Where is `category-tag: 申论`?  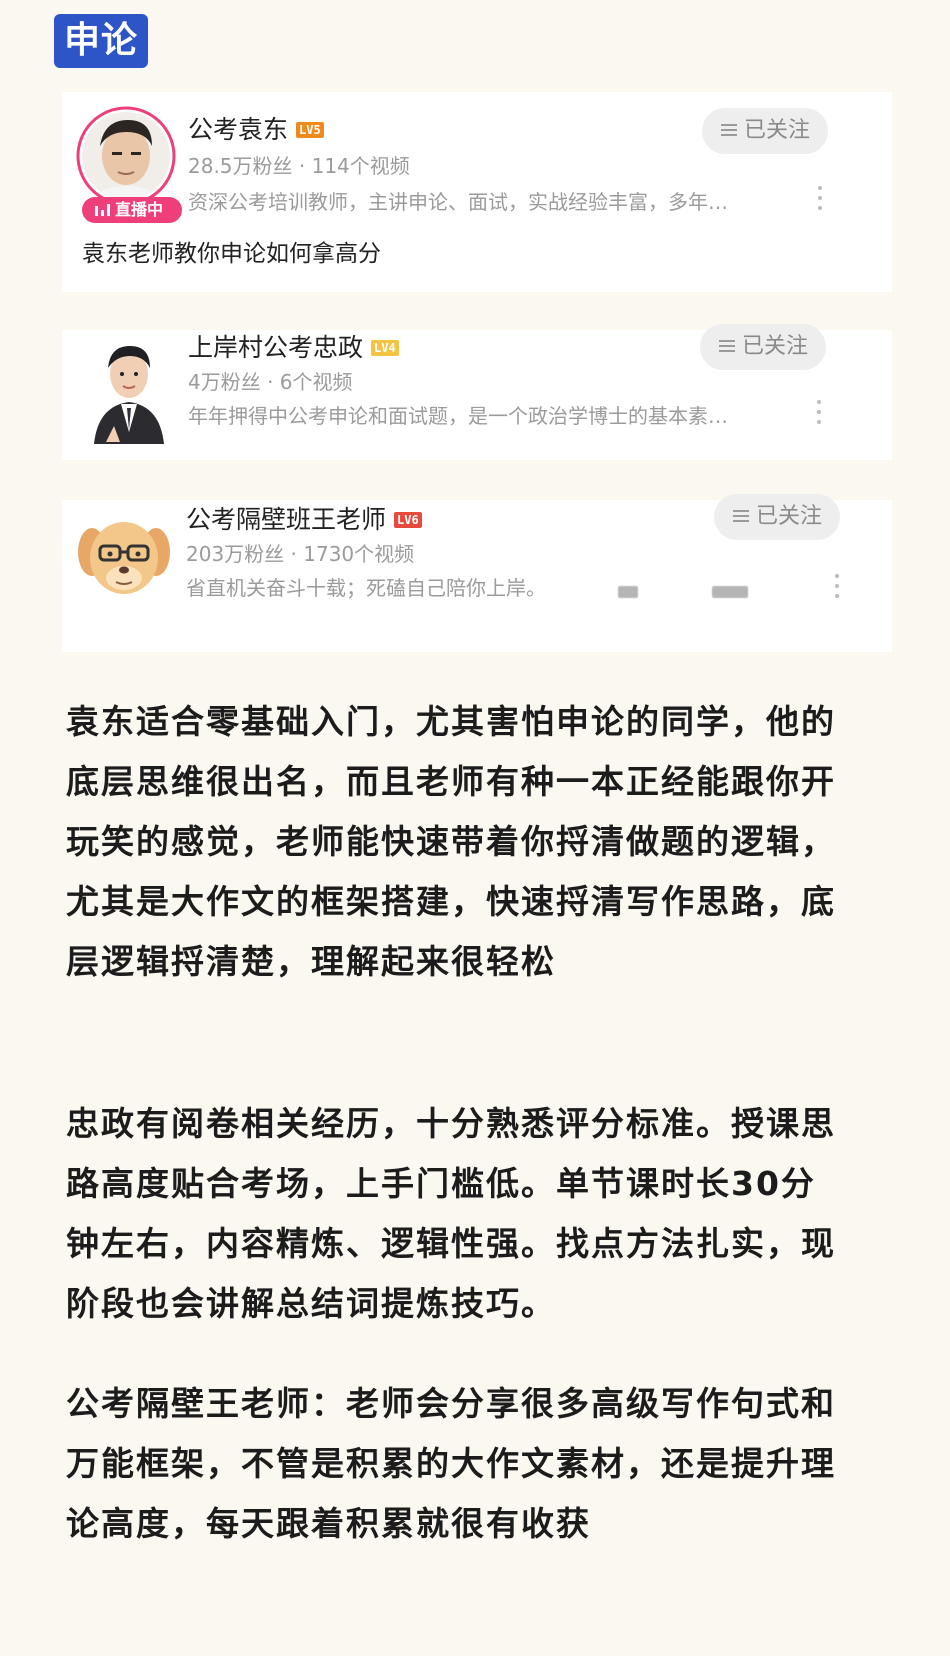 category-tag: 申论 is located at coordinates (101, 41).